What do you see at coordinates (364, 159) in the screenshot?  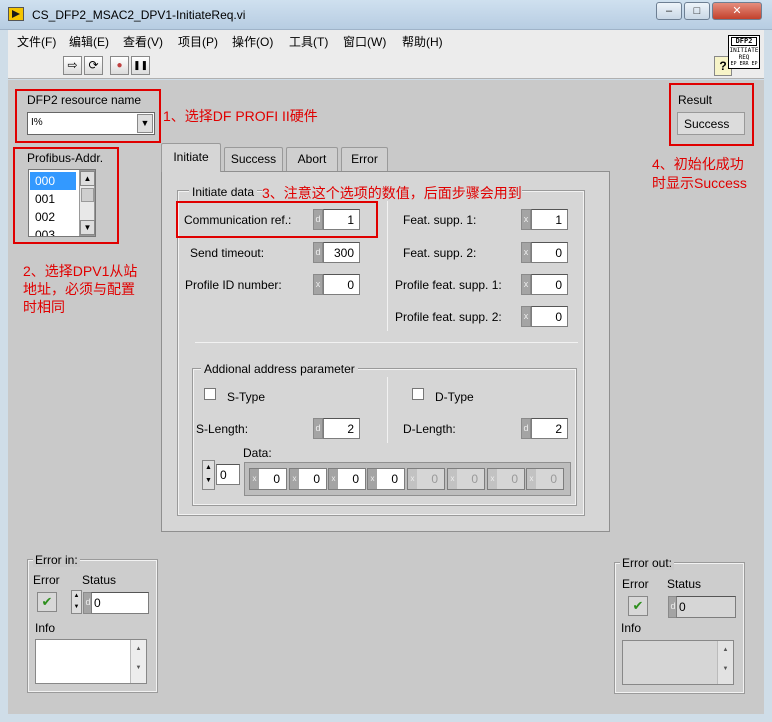 I see `tab-error: Error` at bounding box center [364, 159].